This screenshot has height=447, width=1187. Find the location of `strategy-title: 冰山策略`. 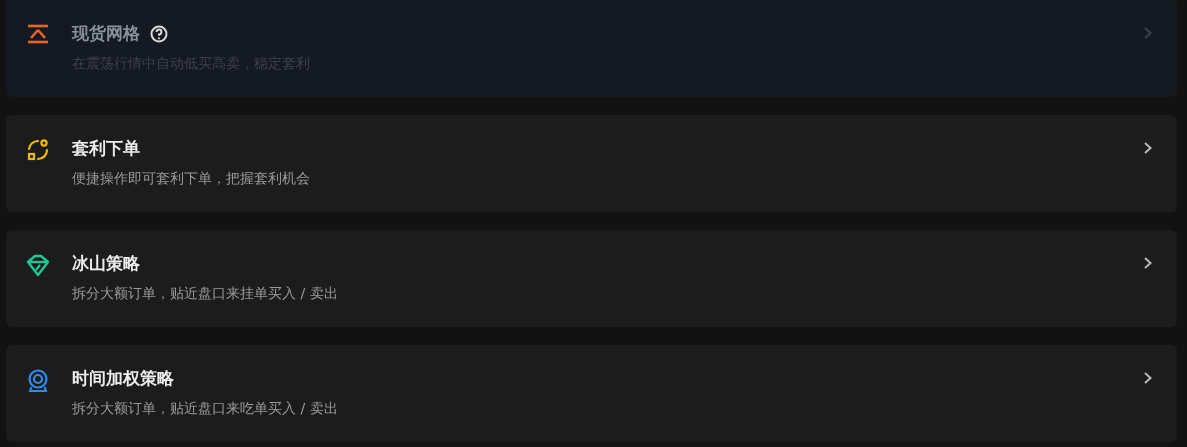

strategy-title: 冰山策略 is located at coordinates (106, 263).